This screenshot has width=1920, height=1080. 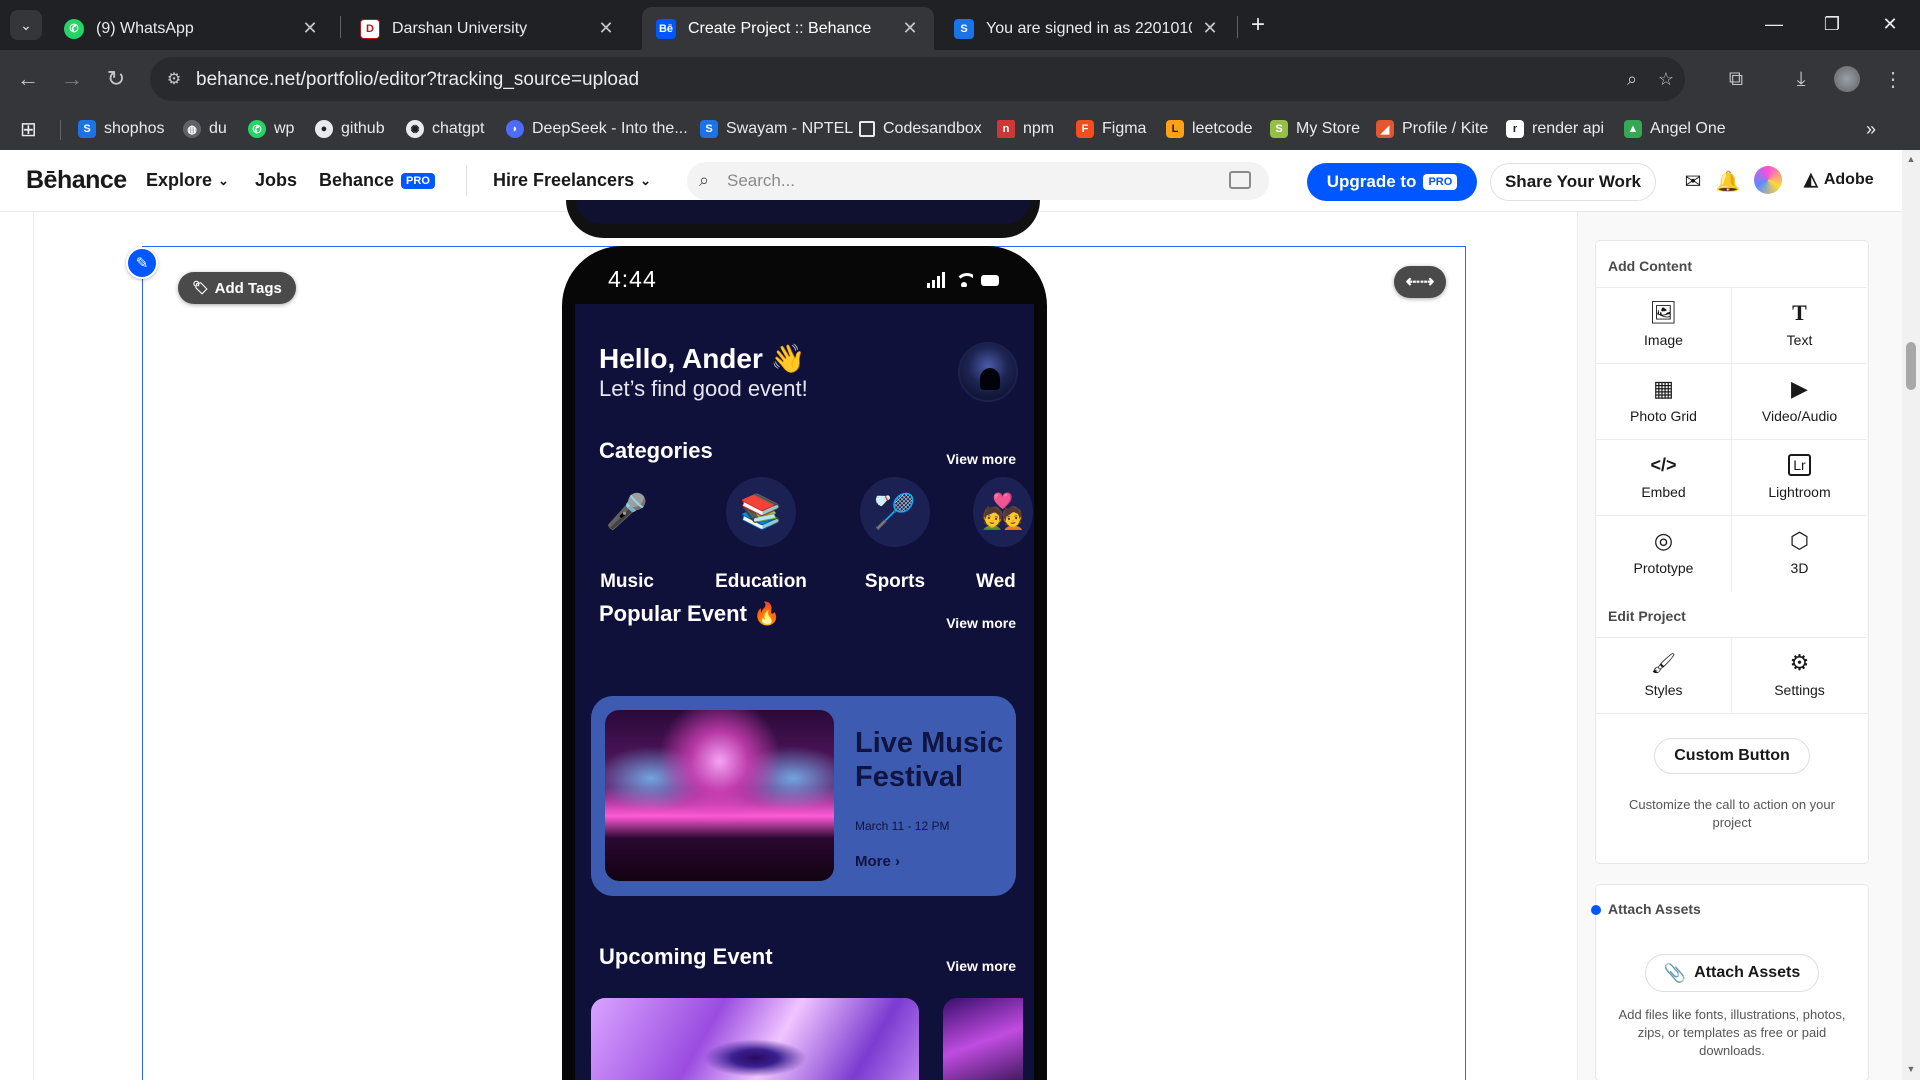 What do you see at coordinates (1799, 477) in the screenshot?
I see `add-lightroom-button: Lr Lightroom` at bounding box center [1799, 477].